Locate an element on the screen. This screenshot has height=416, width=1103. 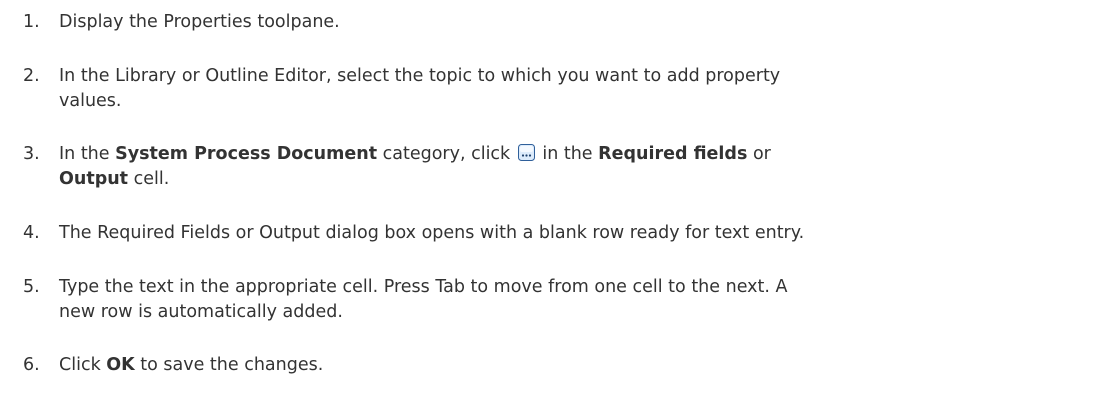
step-number: 5. is located at coordinates (31, 287).